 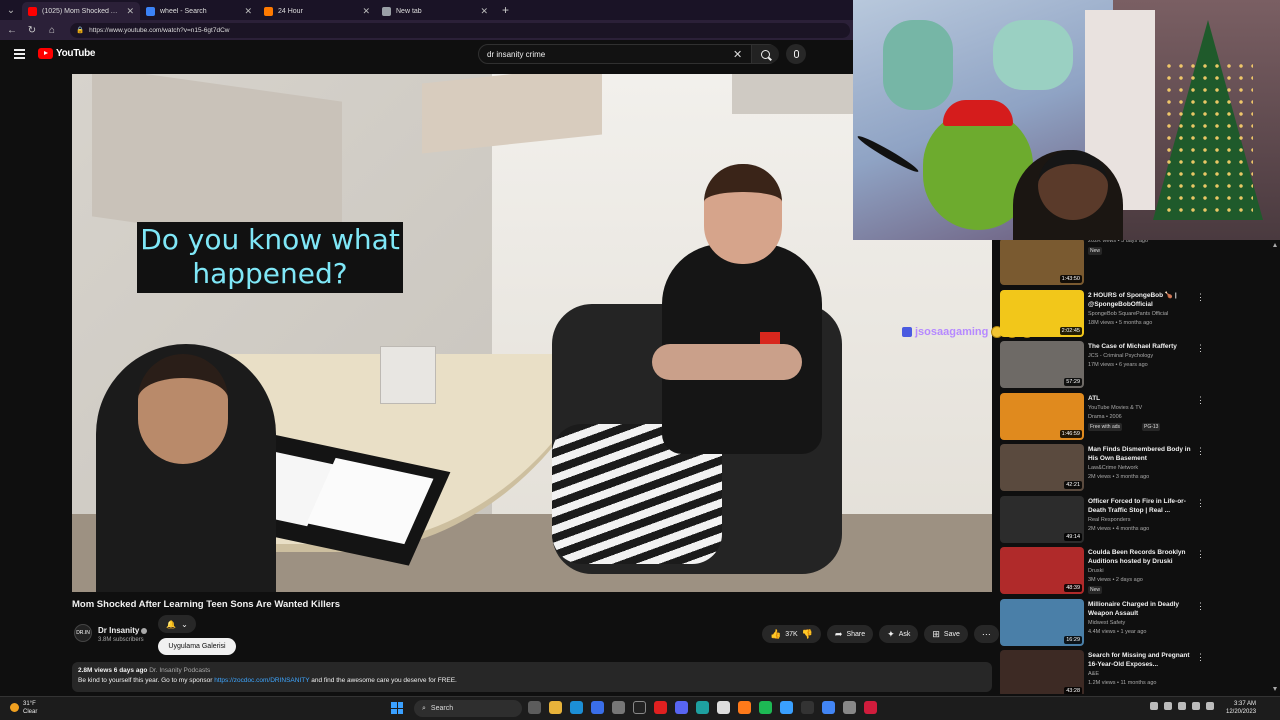 What do you see at coordinates (986, 634) in the screenshot?
I see `more-actions-button: ⋯` at bounding box center [986, 634].